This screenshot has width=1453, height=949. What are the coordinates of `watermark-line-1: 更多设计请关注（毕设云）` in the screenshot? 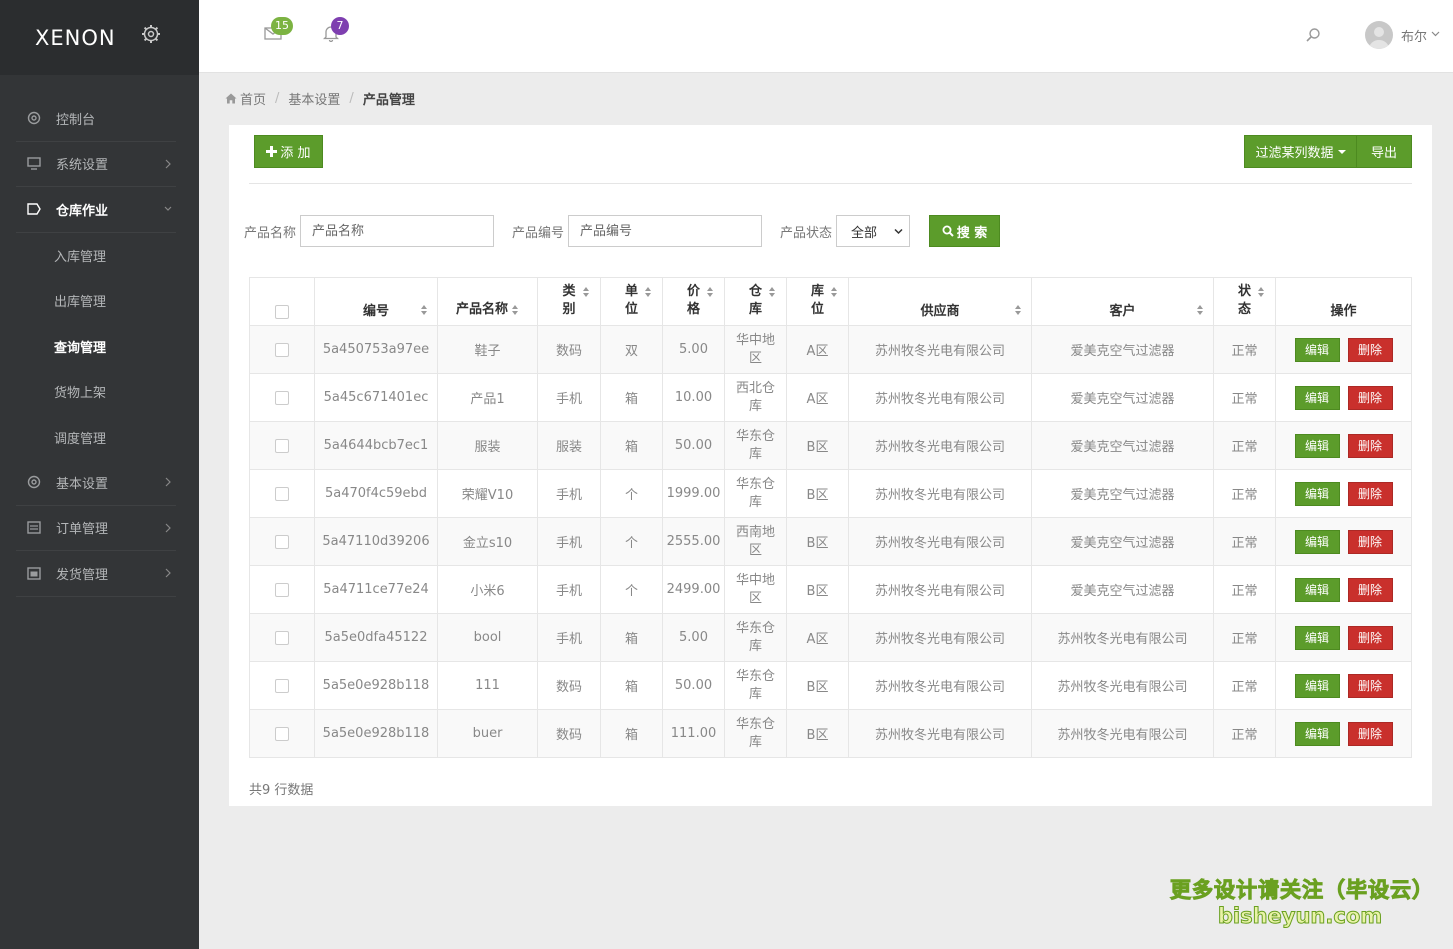 It's located at (1302, 890).